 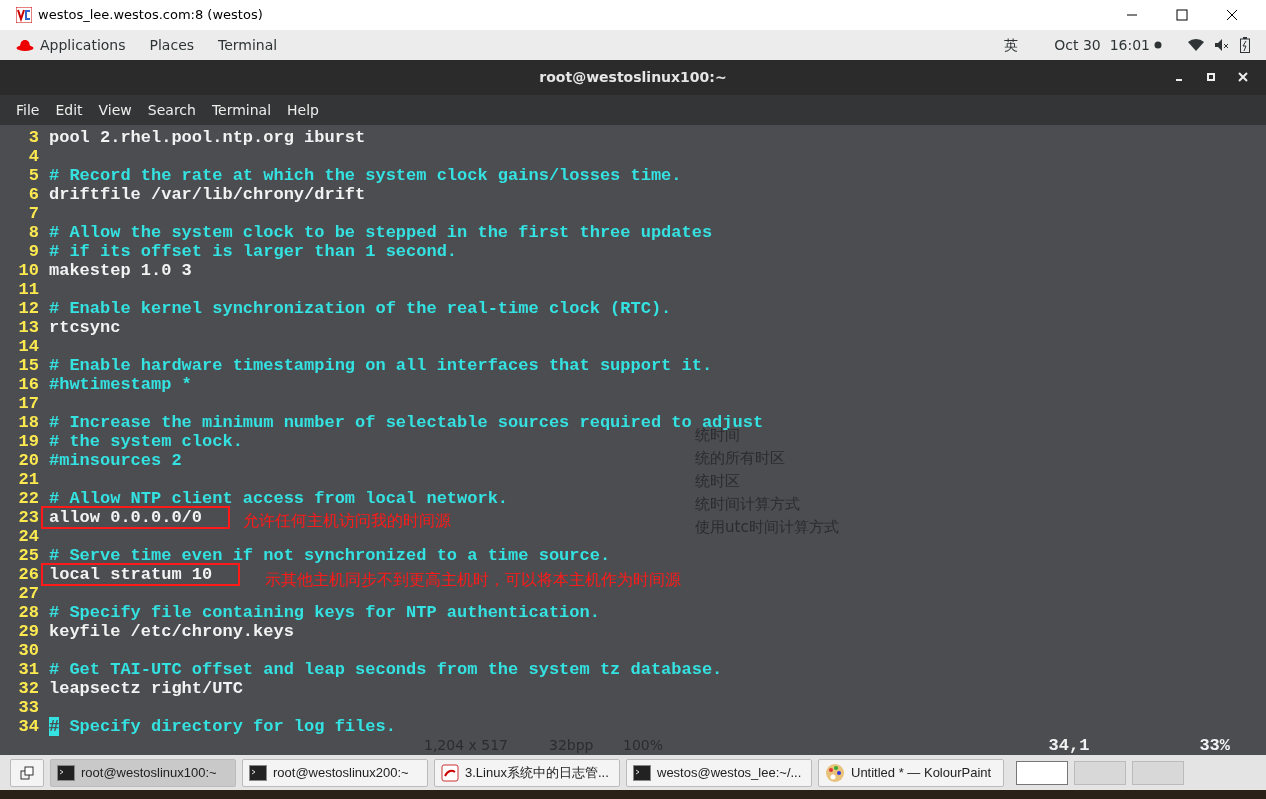 I want to click on battery-icon, so click(x=1245, y=45).